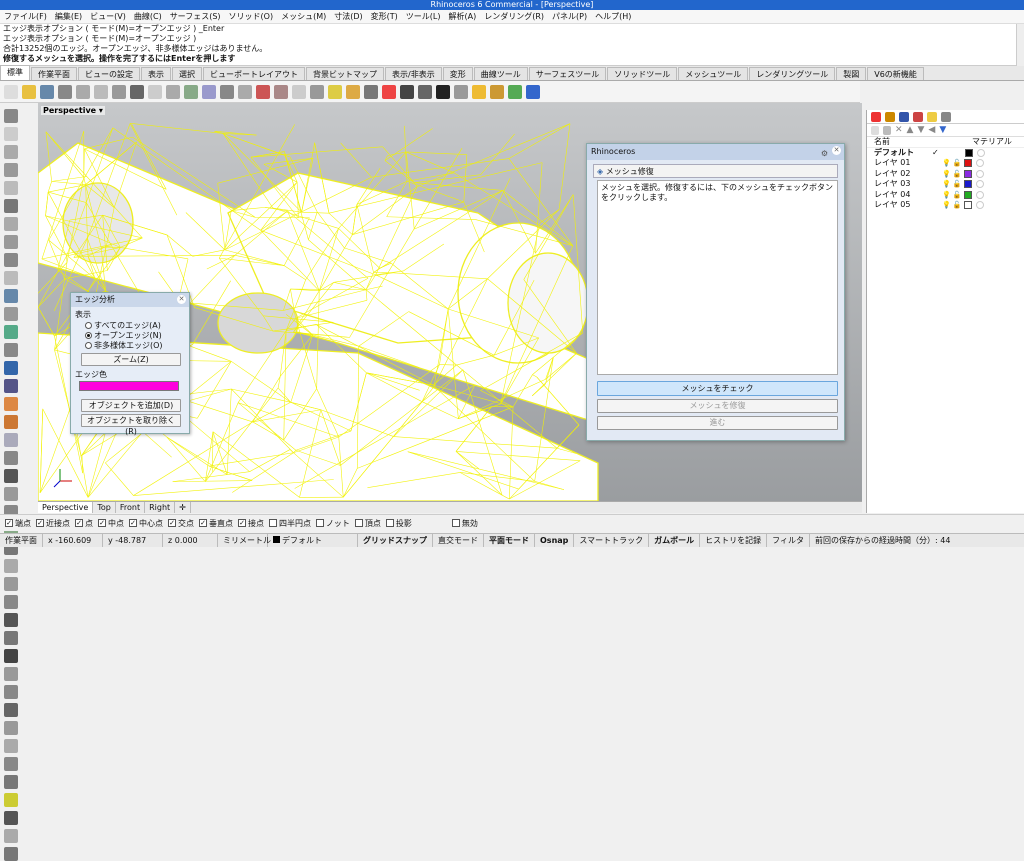  I want to click on toolbar-tab: ソリッドツール, so click(642, 73).